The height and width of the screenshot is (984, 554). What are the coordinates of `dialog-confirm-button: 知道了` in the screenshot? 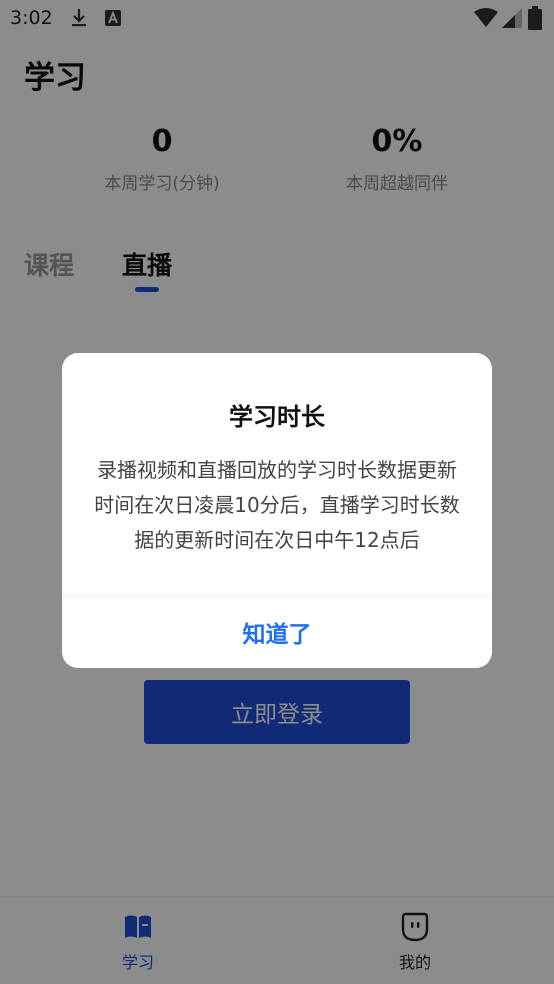 It's located at (277, 632).